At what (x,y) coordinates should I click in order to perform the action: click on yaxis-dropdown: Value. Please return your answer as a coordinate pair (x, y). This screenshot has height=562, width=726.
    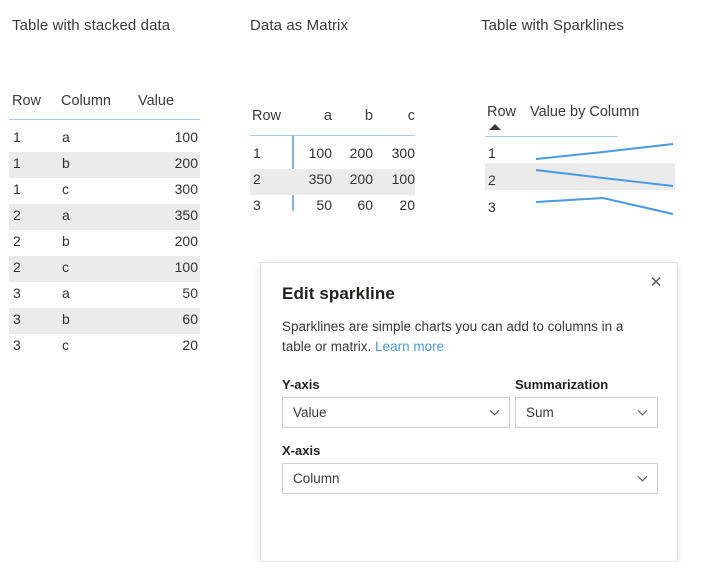
    Looking at the image, I should click on (396, 412).